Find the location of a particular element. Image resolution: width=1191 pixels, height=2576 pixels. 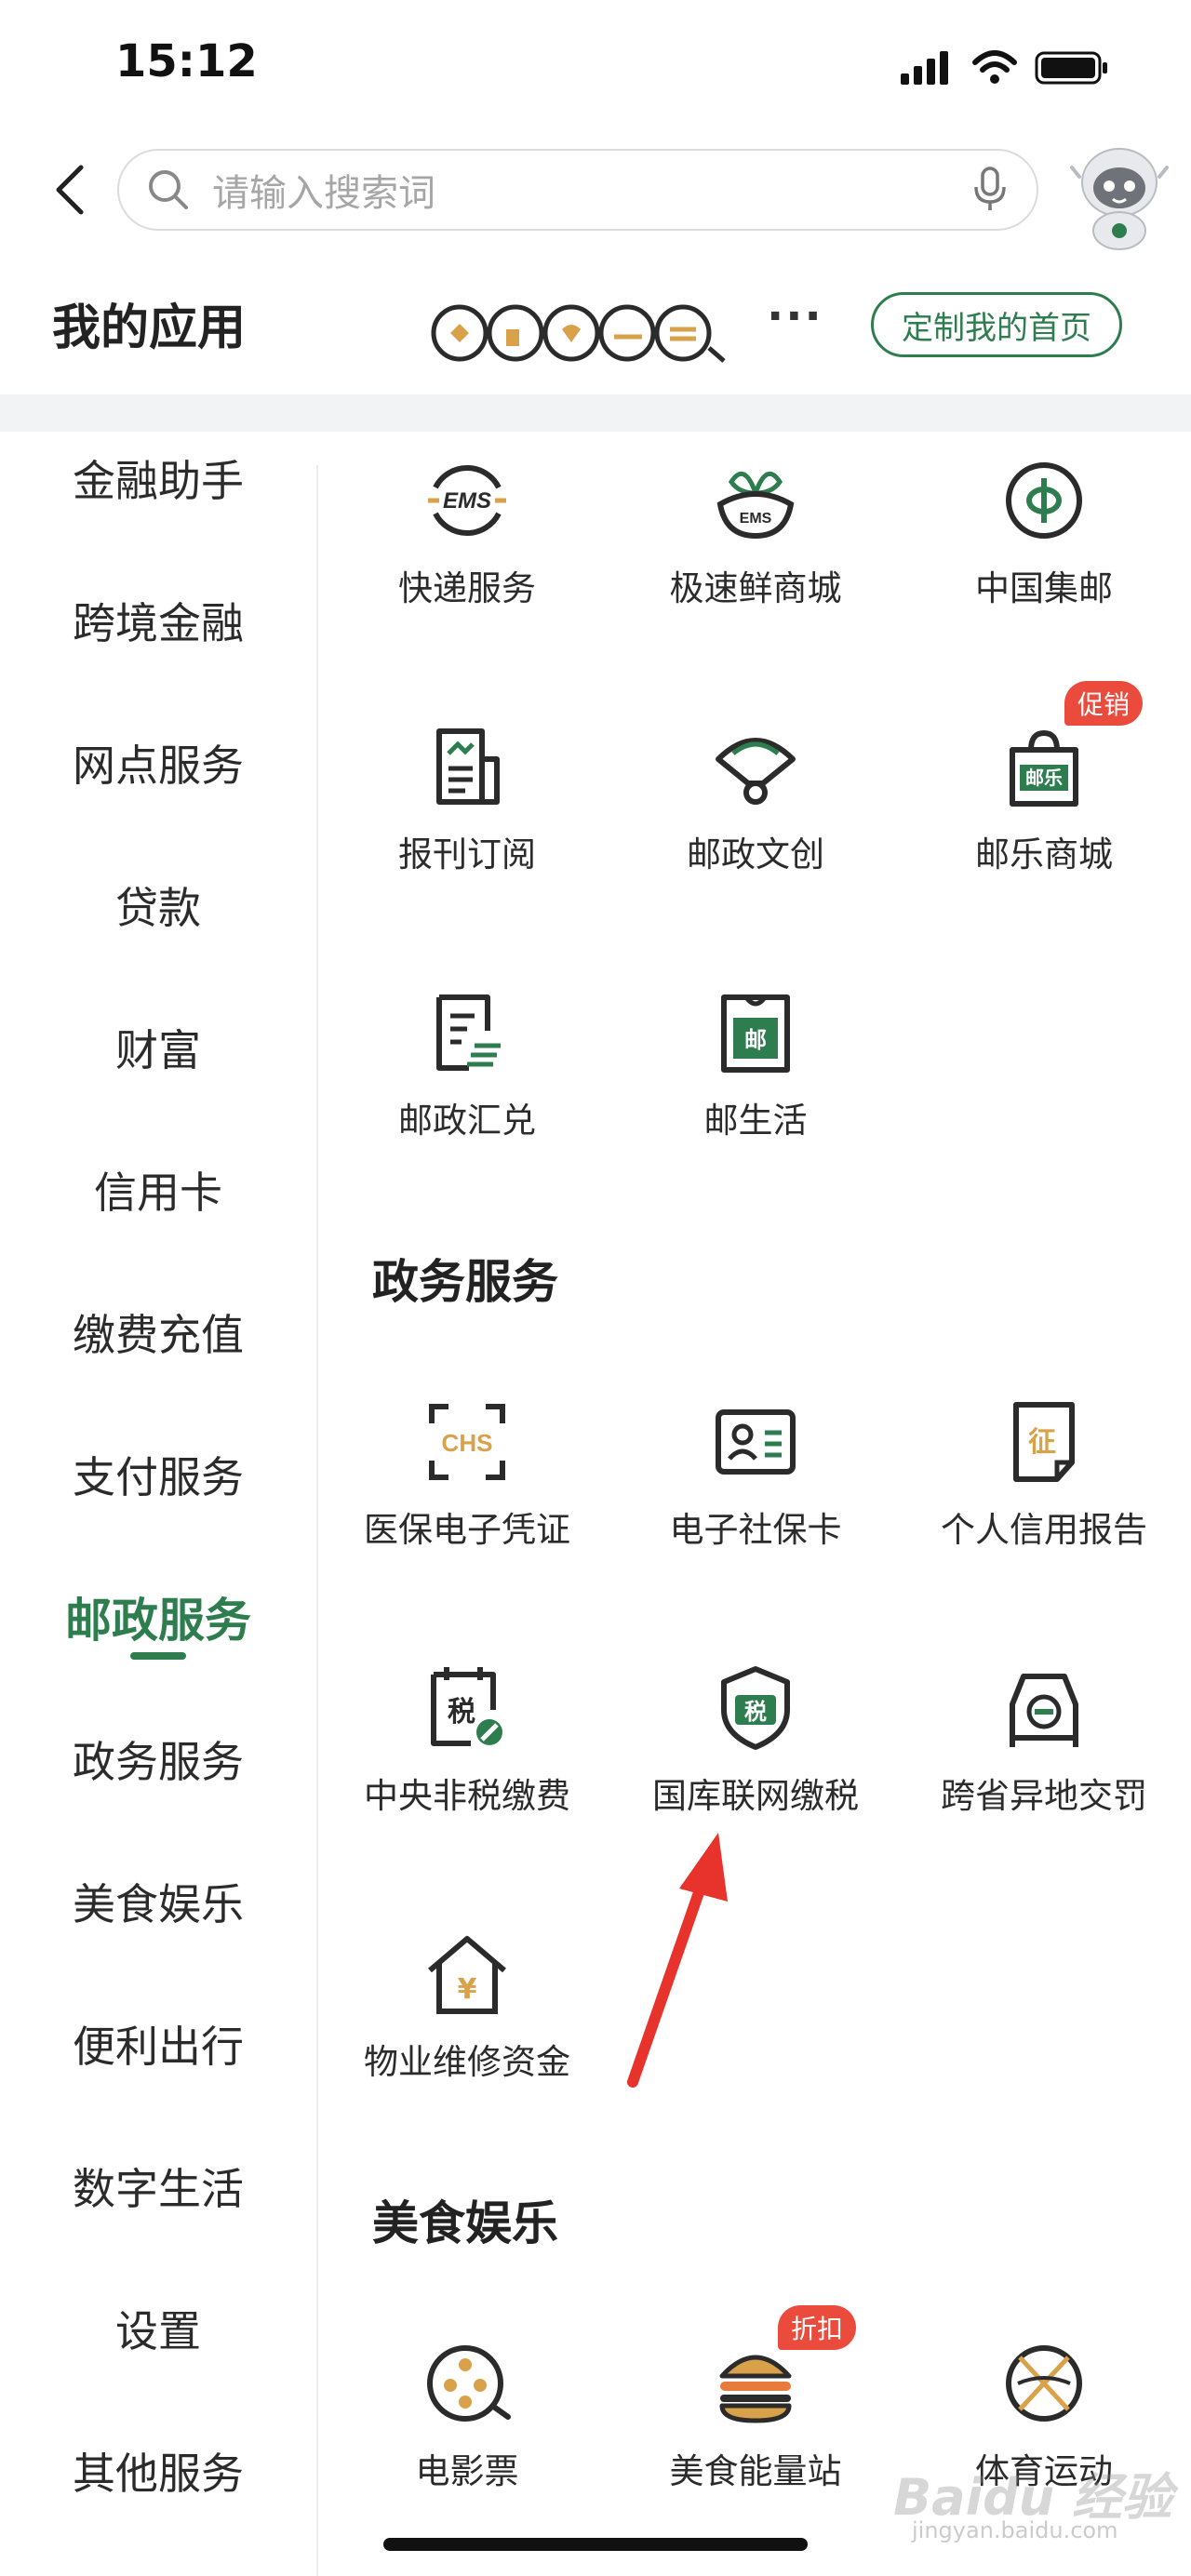

app-china-stamps: 中国集邮 is located at coordinates (1044, 549).